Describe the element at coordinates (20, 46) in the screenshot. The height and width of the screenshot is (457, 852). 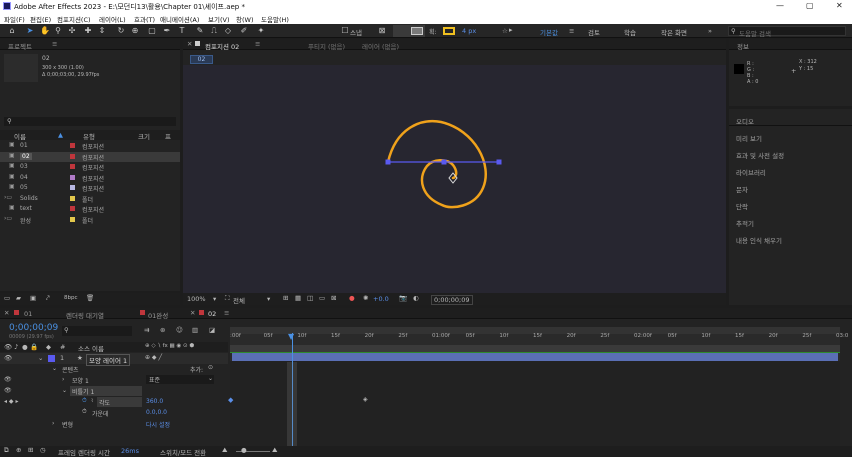
I see `project-tab: 프로젝트` at that location.